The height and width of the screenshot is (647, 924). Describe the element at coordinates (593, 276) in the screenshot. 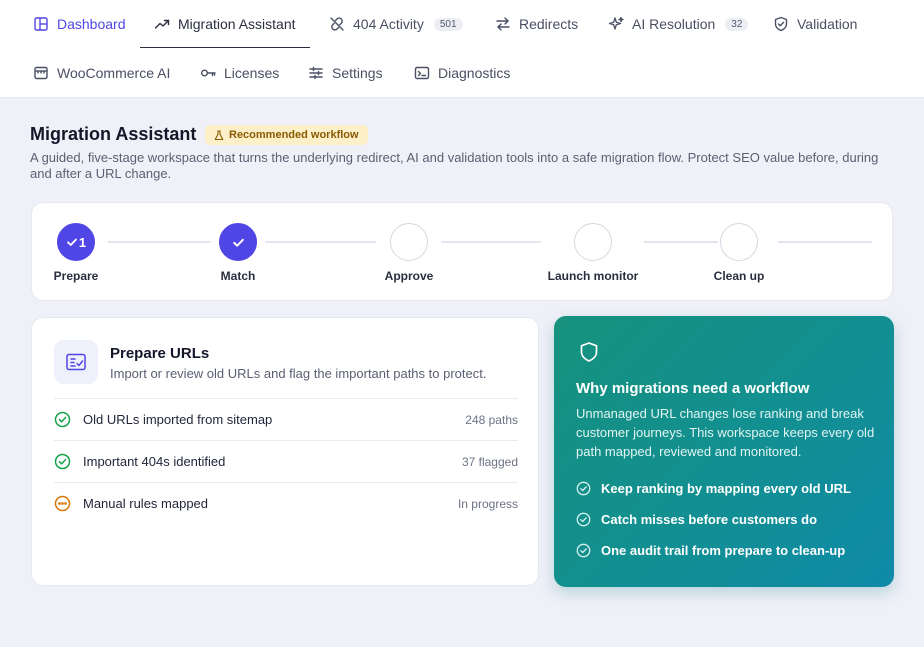

I see `step-label-launch-monitor: Launch monitor` at that location.